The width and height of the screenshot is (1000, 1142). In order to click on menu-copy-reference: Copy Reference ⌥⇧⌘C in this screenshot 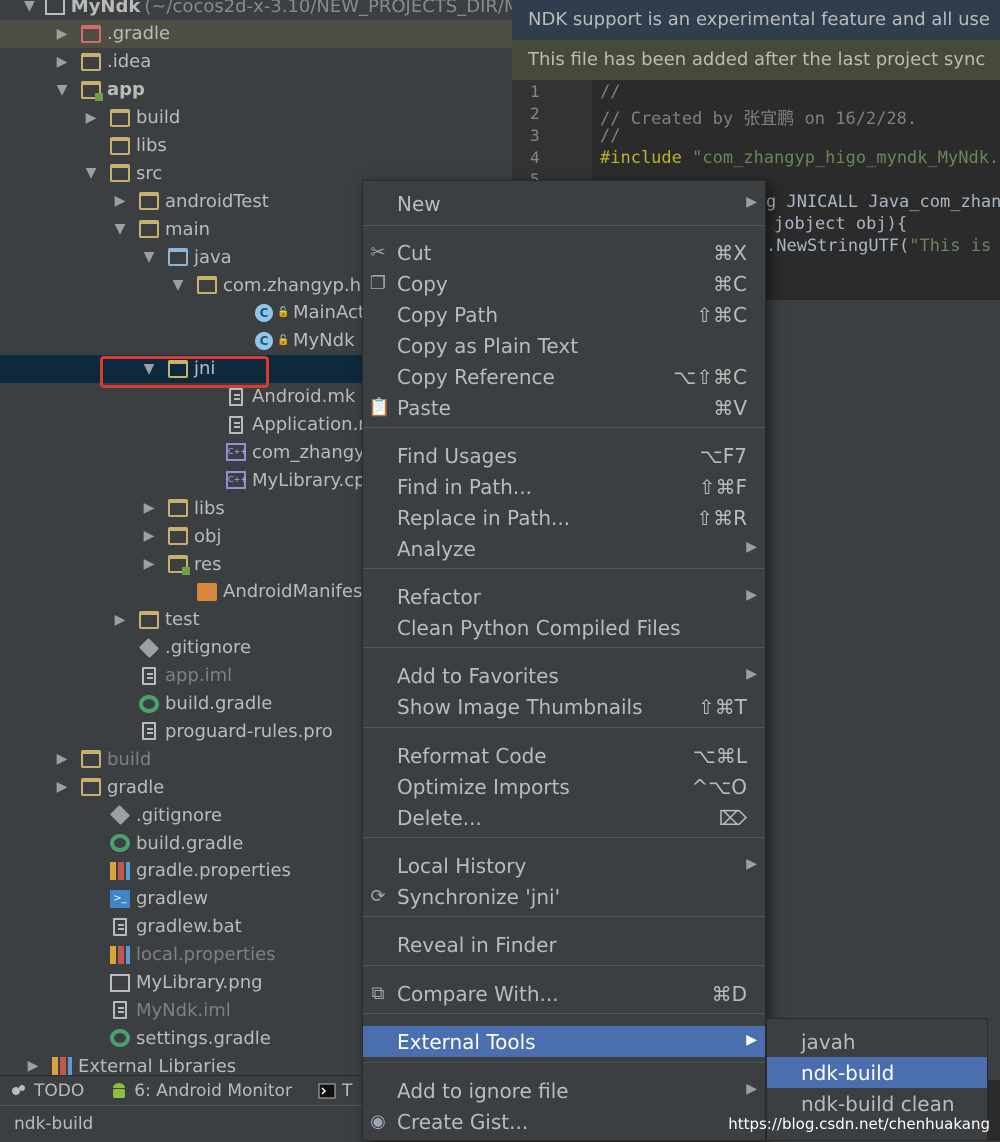, I will do `click(564, 376)`.